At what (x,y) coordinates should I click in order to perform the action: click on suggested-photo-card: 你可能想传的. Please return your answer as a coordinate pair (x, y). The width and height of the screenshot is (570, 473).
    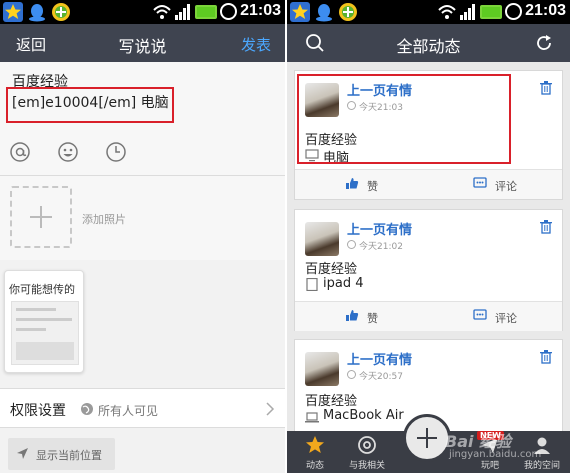
    Looking at the image, I should click on (44, 321).